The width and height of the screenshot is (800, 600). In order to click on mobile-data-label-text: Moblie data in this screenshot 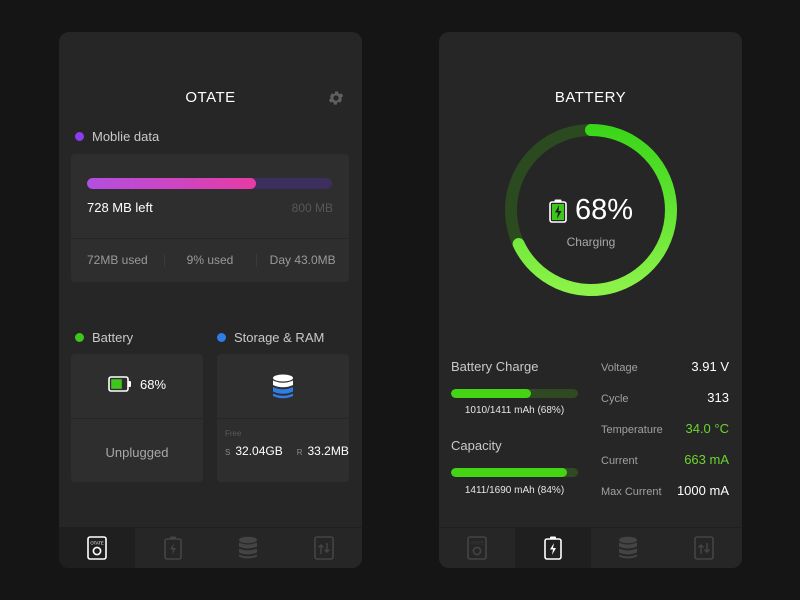, I will do `click(126, 136)`.